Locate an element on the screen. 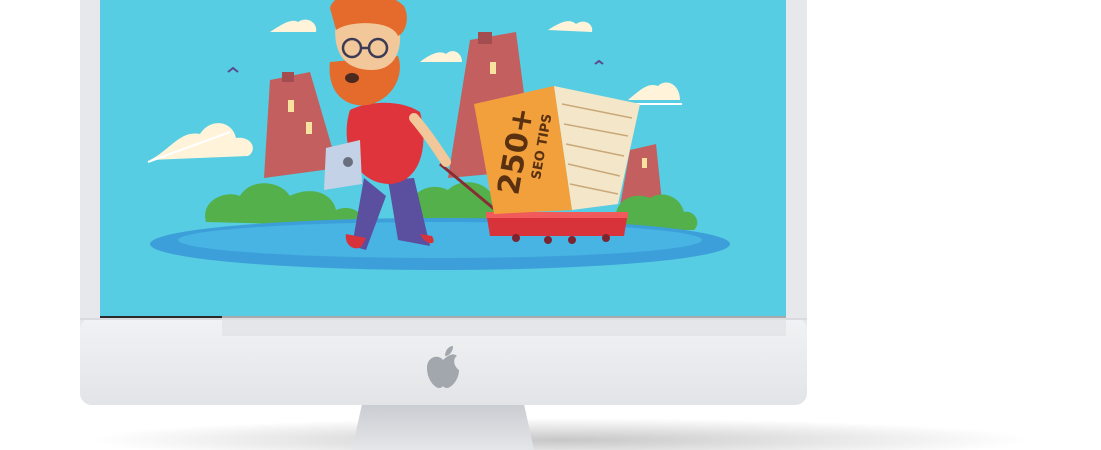 The image size is (1101, 450). monitor-stand is located at coordinates (443, 427).